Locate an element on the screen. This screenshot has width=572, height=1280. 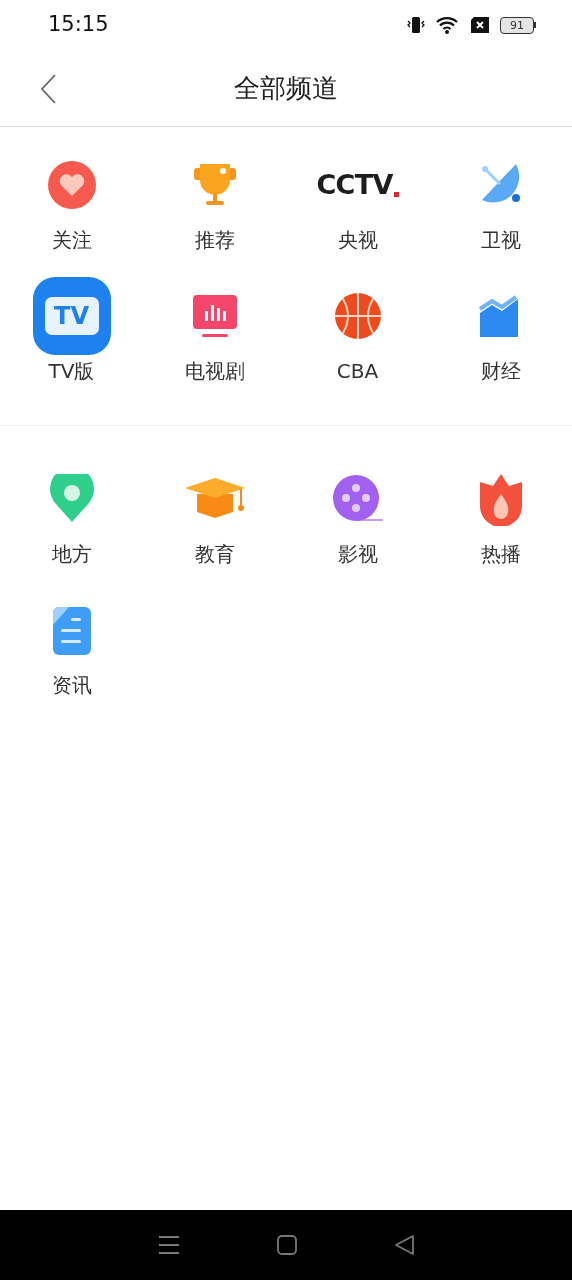
channel-item: 热播 is located at coordinates (500, 513).